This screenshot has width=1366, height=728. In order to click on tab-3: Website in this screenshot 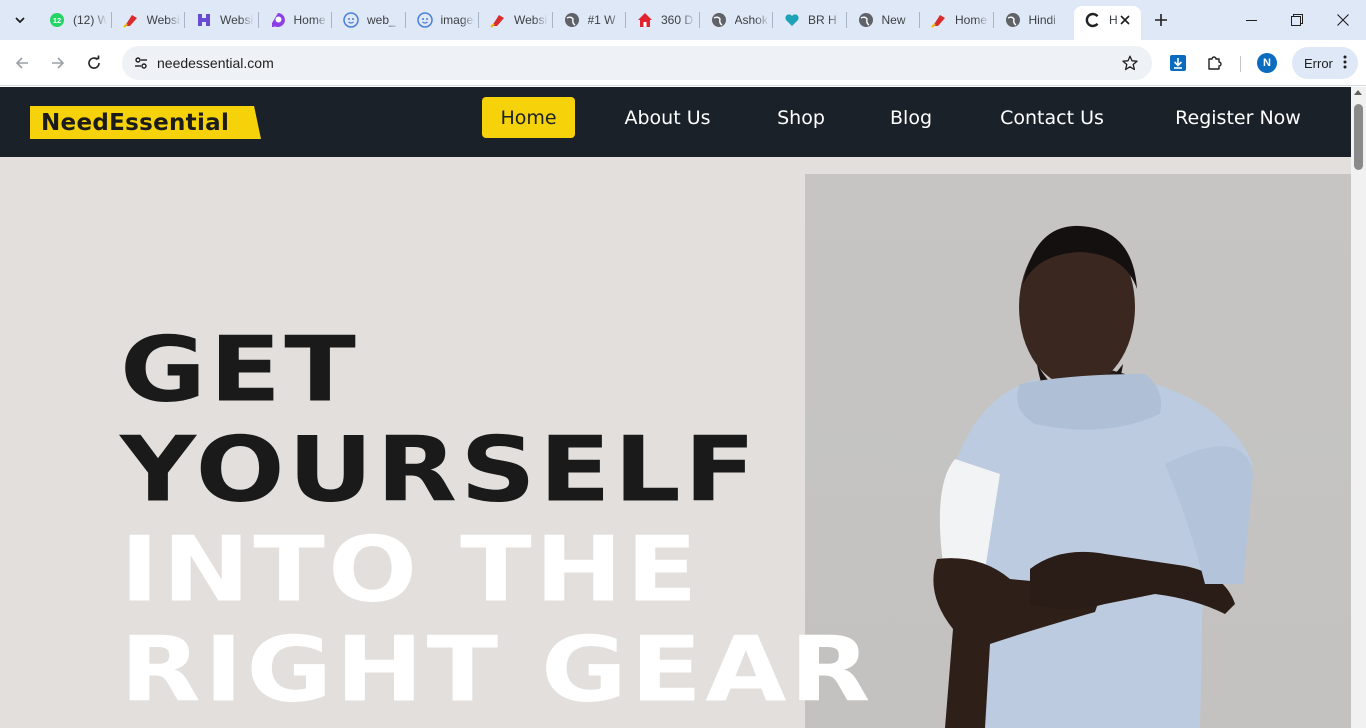, I will do `click(221, 20)`.